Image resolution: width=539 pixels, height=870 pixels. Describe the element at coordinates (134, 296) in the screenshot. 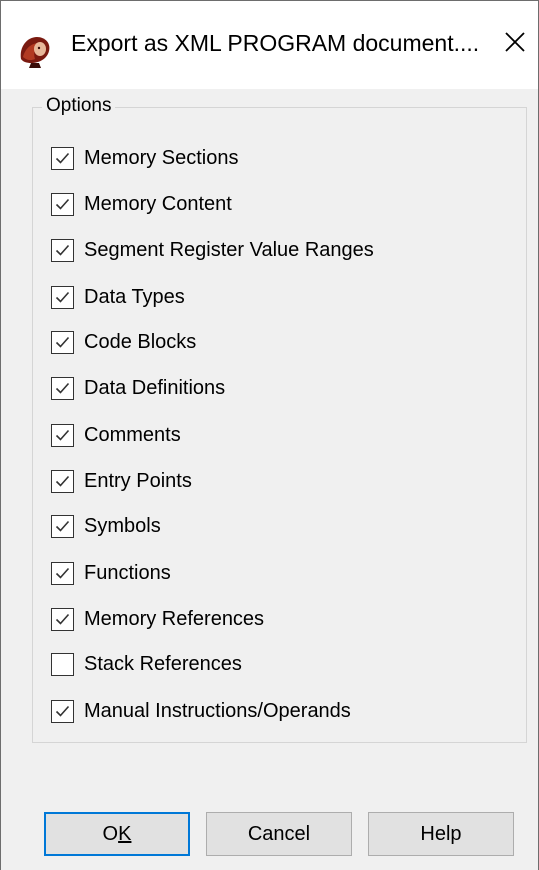

I see `option-label: Data Types` at that location.